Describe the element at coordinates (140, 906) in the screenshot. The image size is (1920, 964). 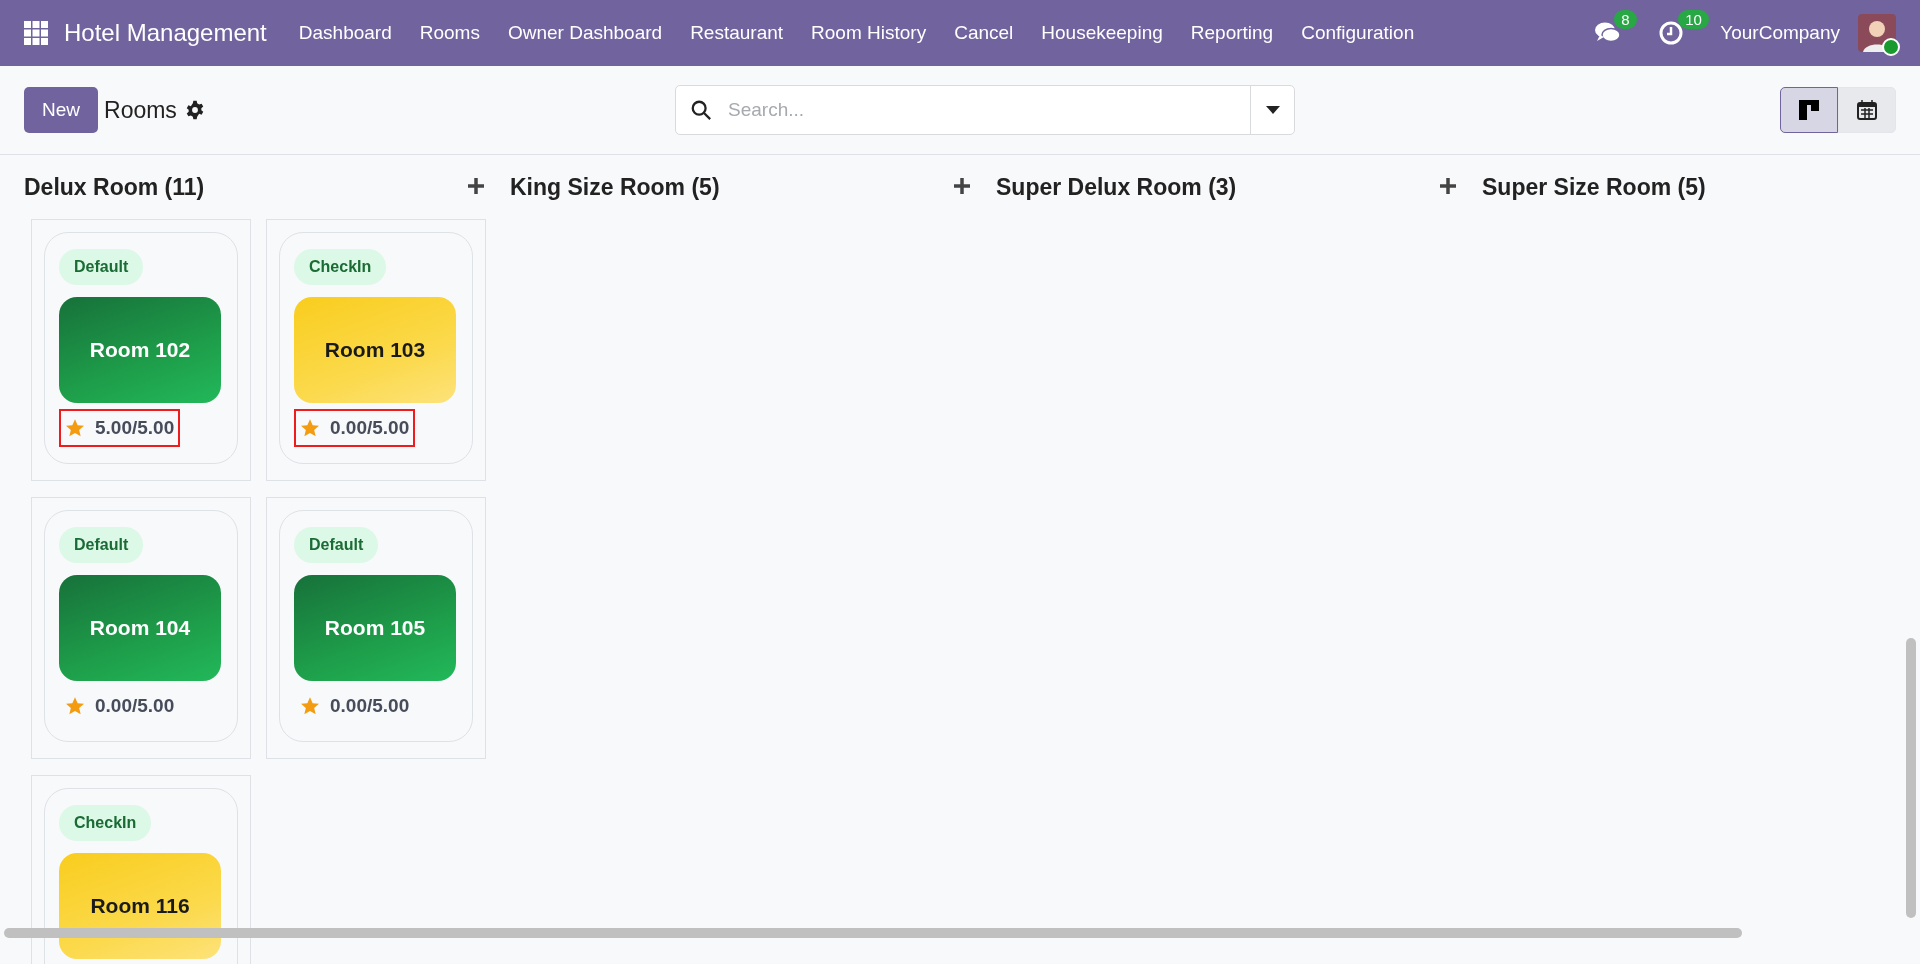
I see `room-tile: Room 116` at that location.